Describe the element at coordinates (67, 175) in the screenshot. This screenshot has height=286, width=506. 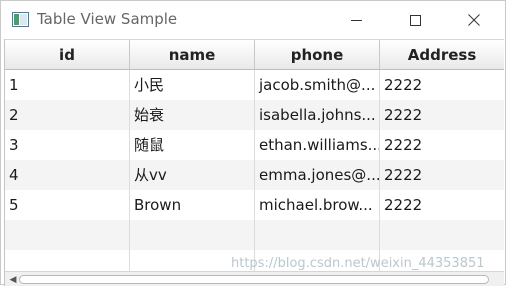
I see `cell-id: 4` at that location.